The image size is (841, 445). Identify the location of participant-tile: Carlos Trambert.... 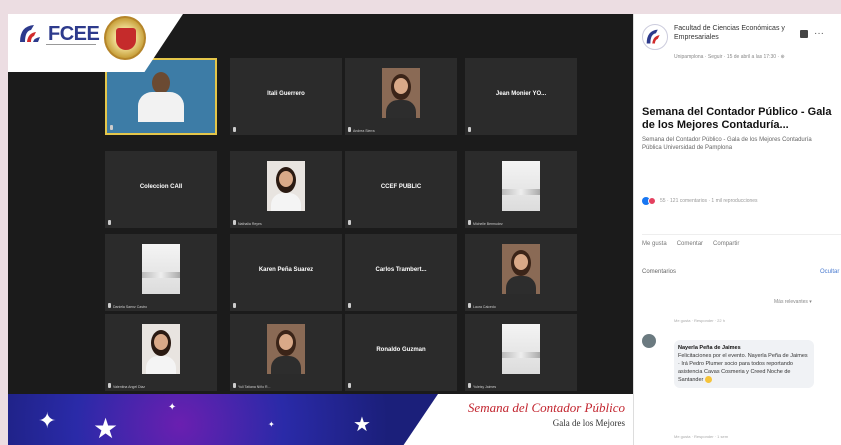
(401, 272).